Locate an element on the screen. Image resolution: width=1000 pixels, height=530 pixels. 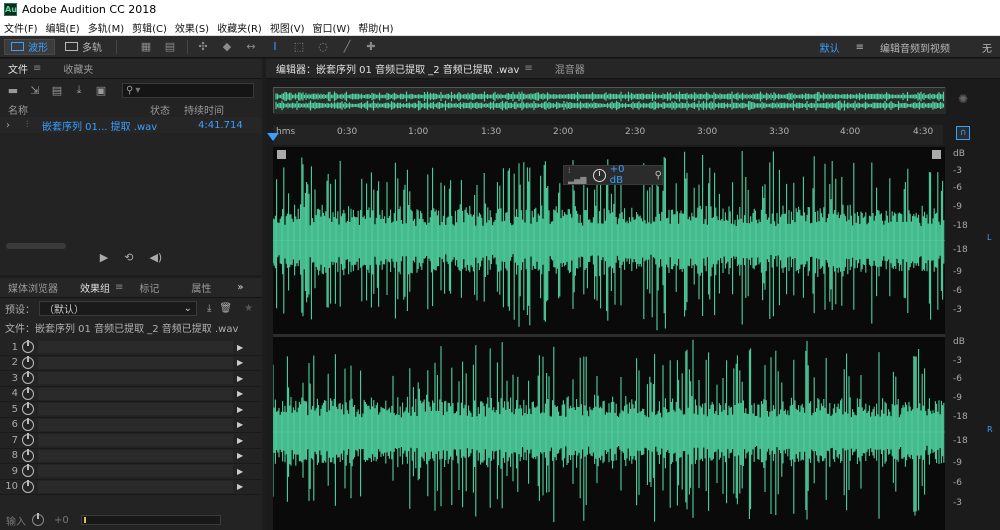
waveform-mode-button: 波形 is located at coordinates (29, 46).